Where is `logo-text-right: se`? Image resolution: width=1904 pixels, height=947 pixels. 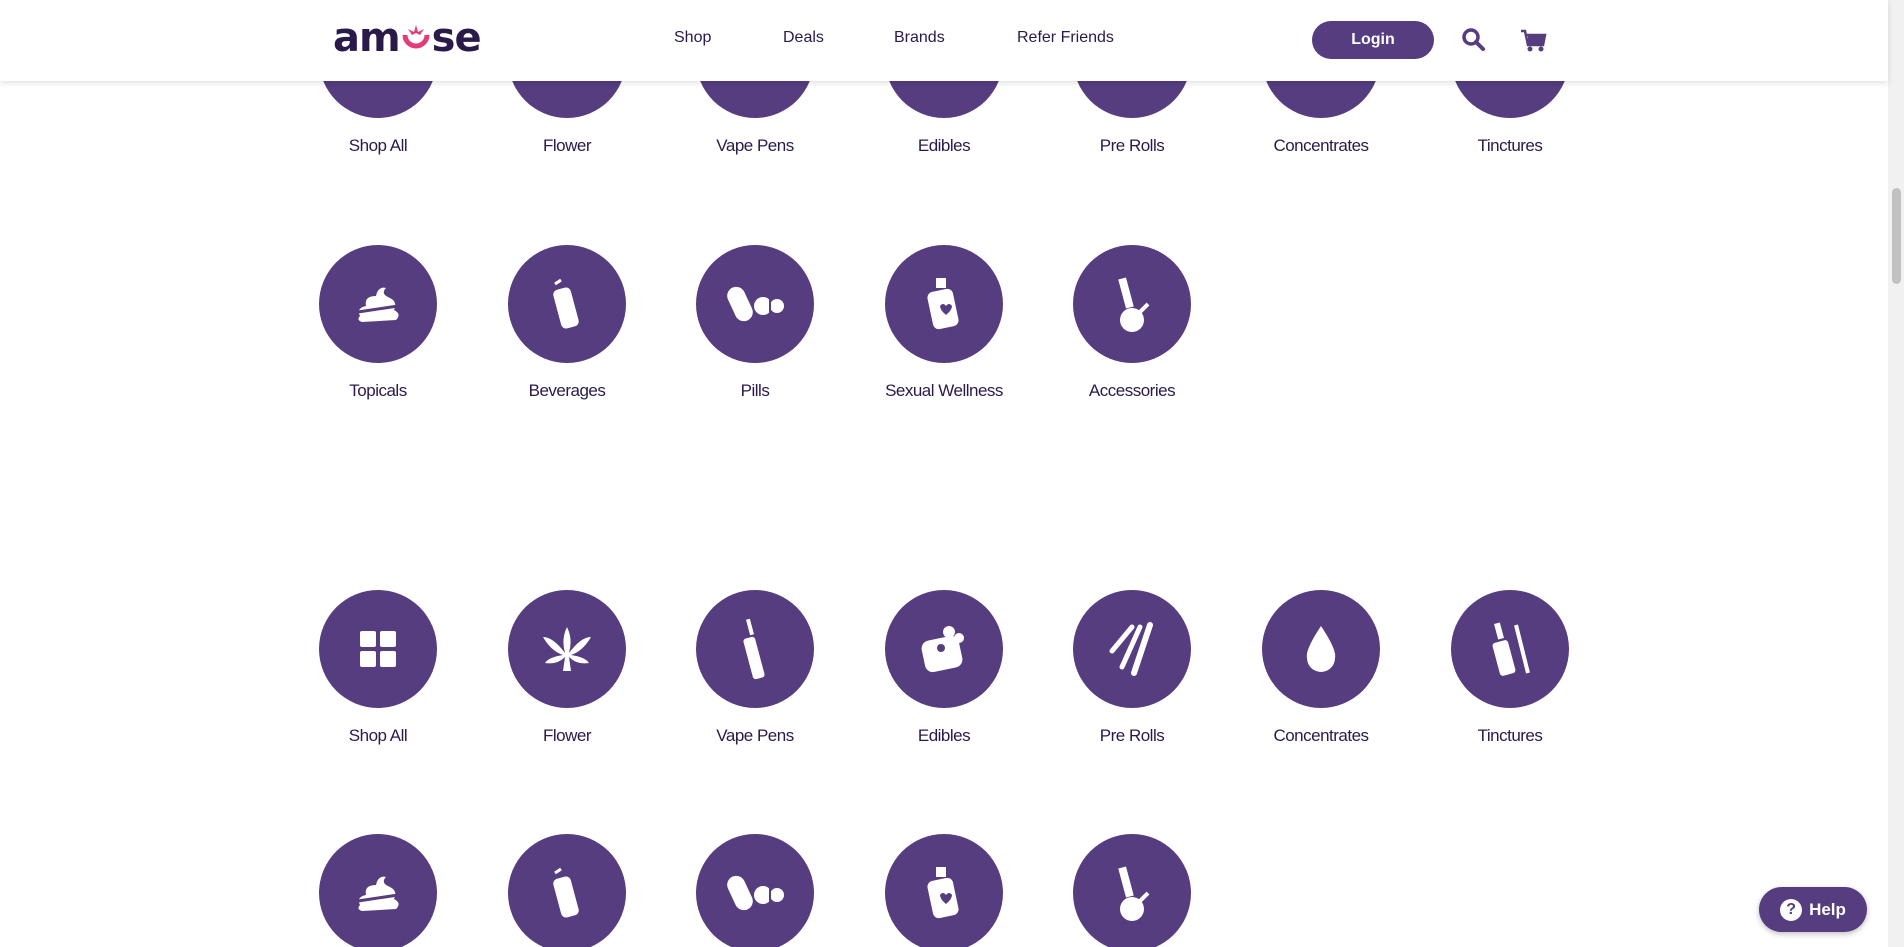
logo-text-right: se is located at coordinates (456, 38).